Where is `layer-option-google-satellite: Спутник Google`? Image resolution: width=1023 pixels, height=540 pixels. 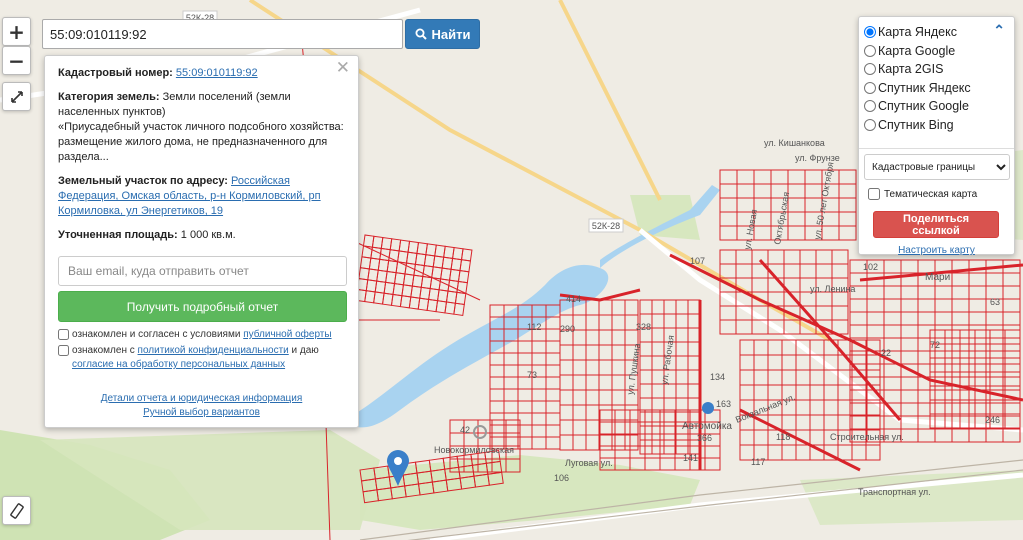 layer-option-google-satellite: Спутник Google is located at coordinates (936, 106).